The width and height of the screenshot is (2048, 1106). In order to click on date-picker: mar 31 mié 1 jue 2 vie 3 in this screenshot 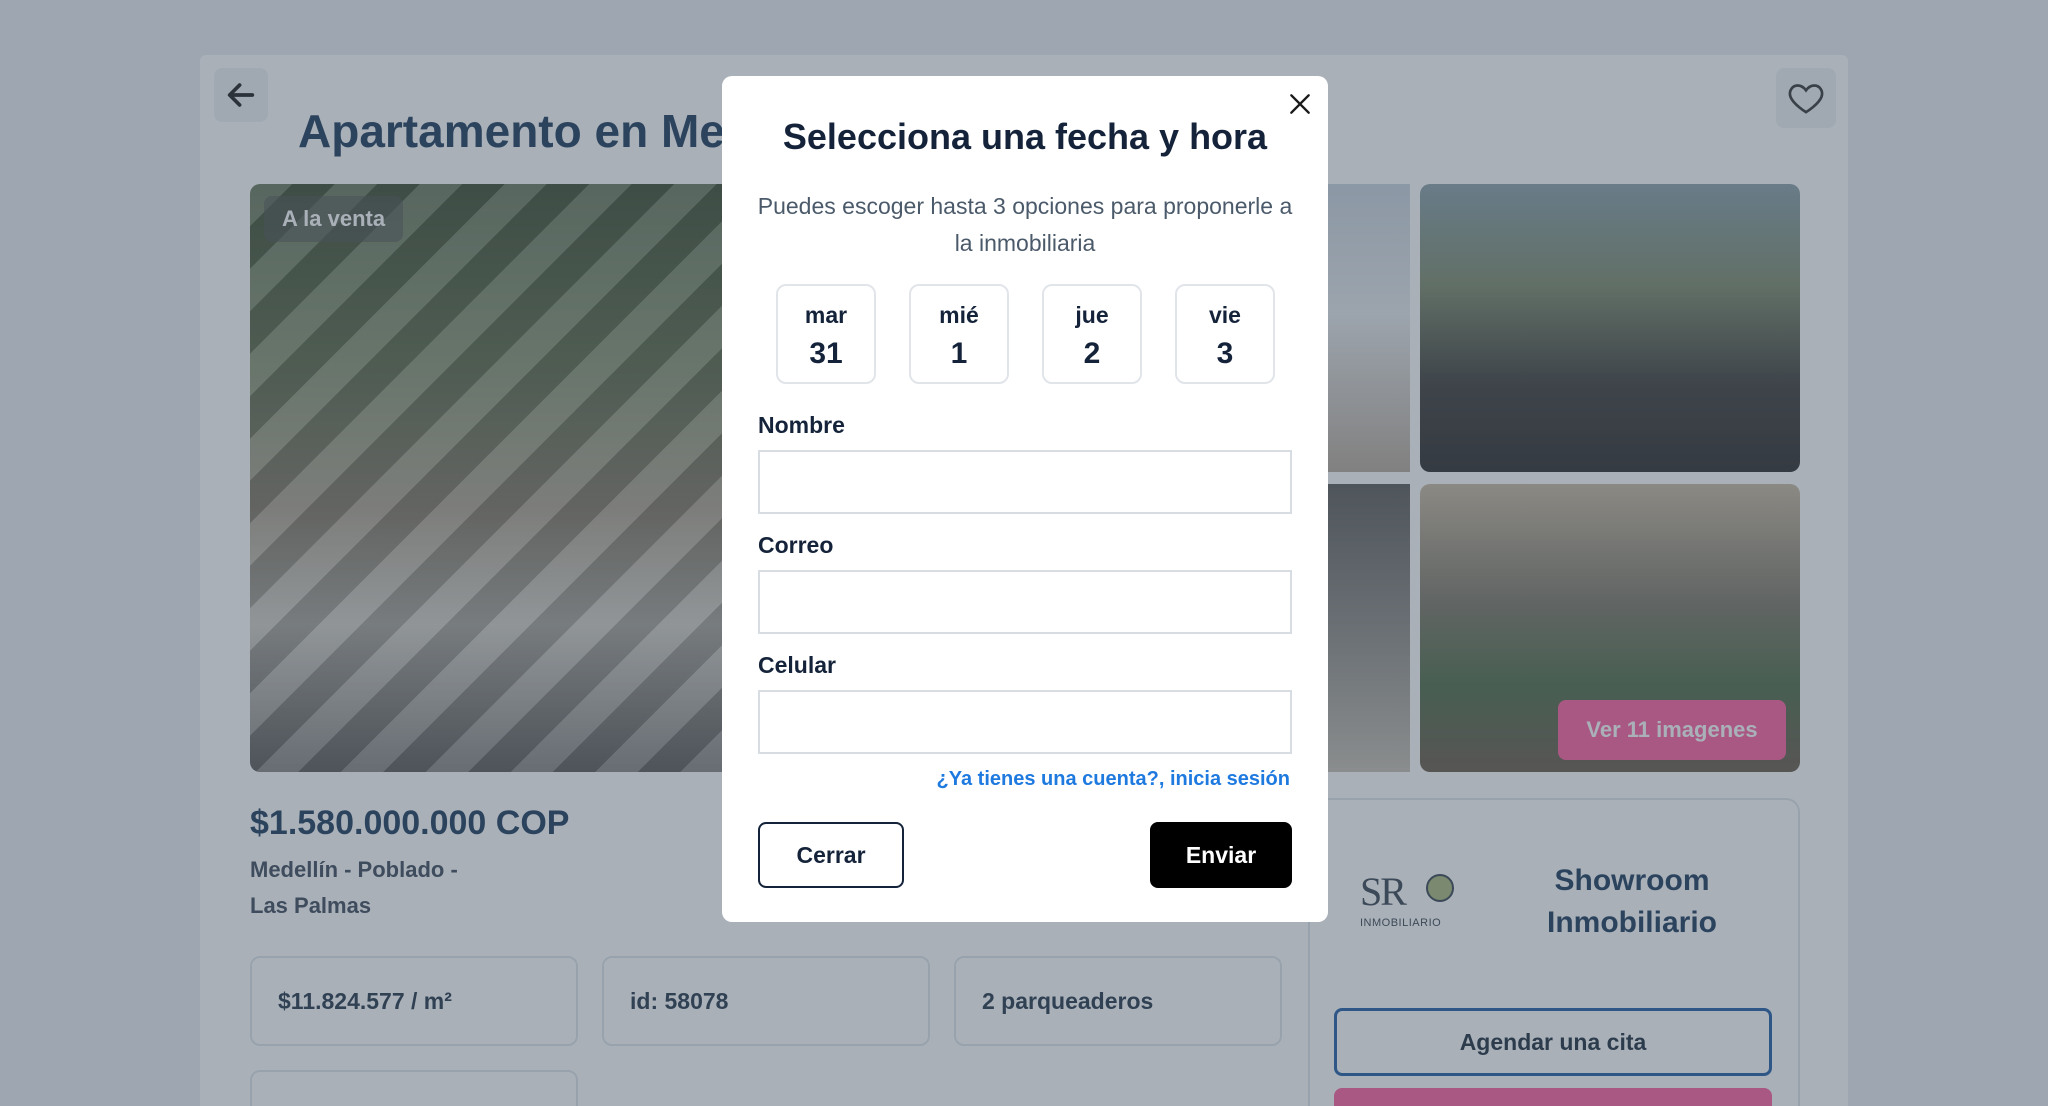, I will do `click(1026, 334)`.